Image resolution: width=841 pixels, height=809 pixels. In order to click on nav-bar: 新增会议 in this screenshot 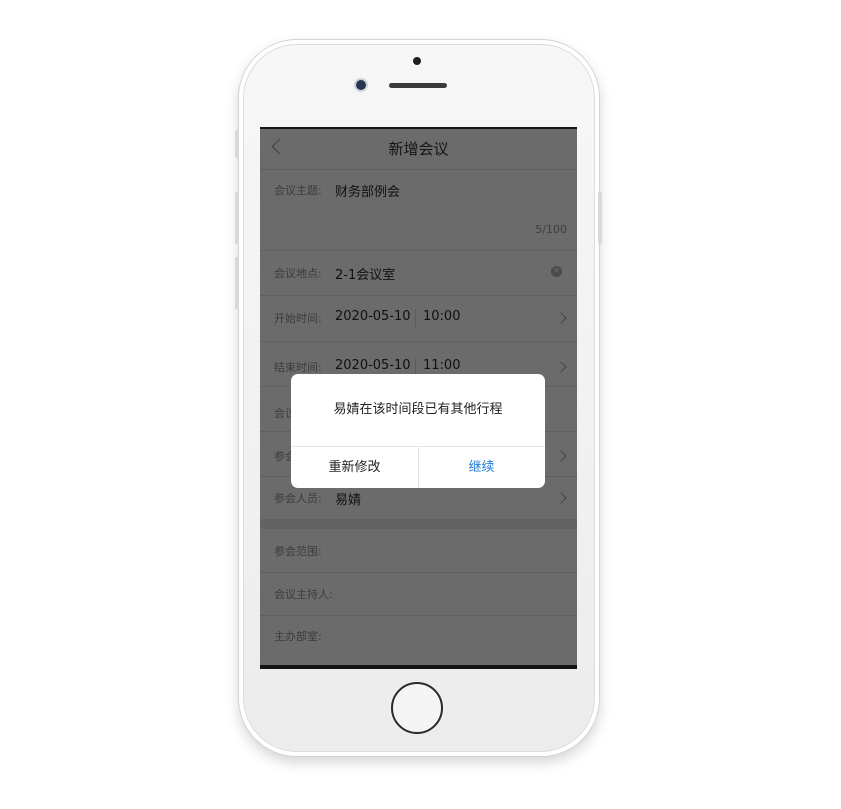, I will do `click(418, 149)`.